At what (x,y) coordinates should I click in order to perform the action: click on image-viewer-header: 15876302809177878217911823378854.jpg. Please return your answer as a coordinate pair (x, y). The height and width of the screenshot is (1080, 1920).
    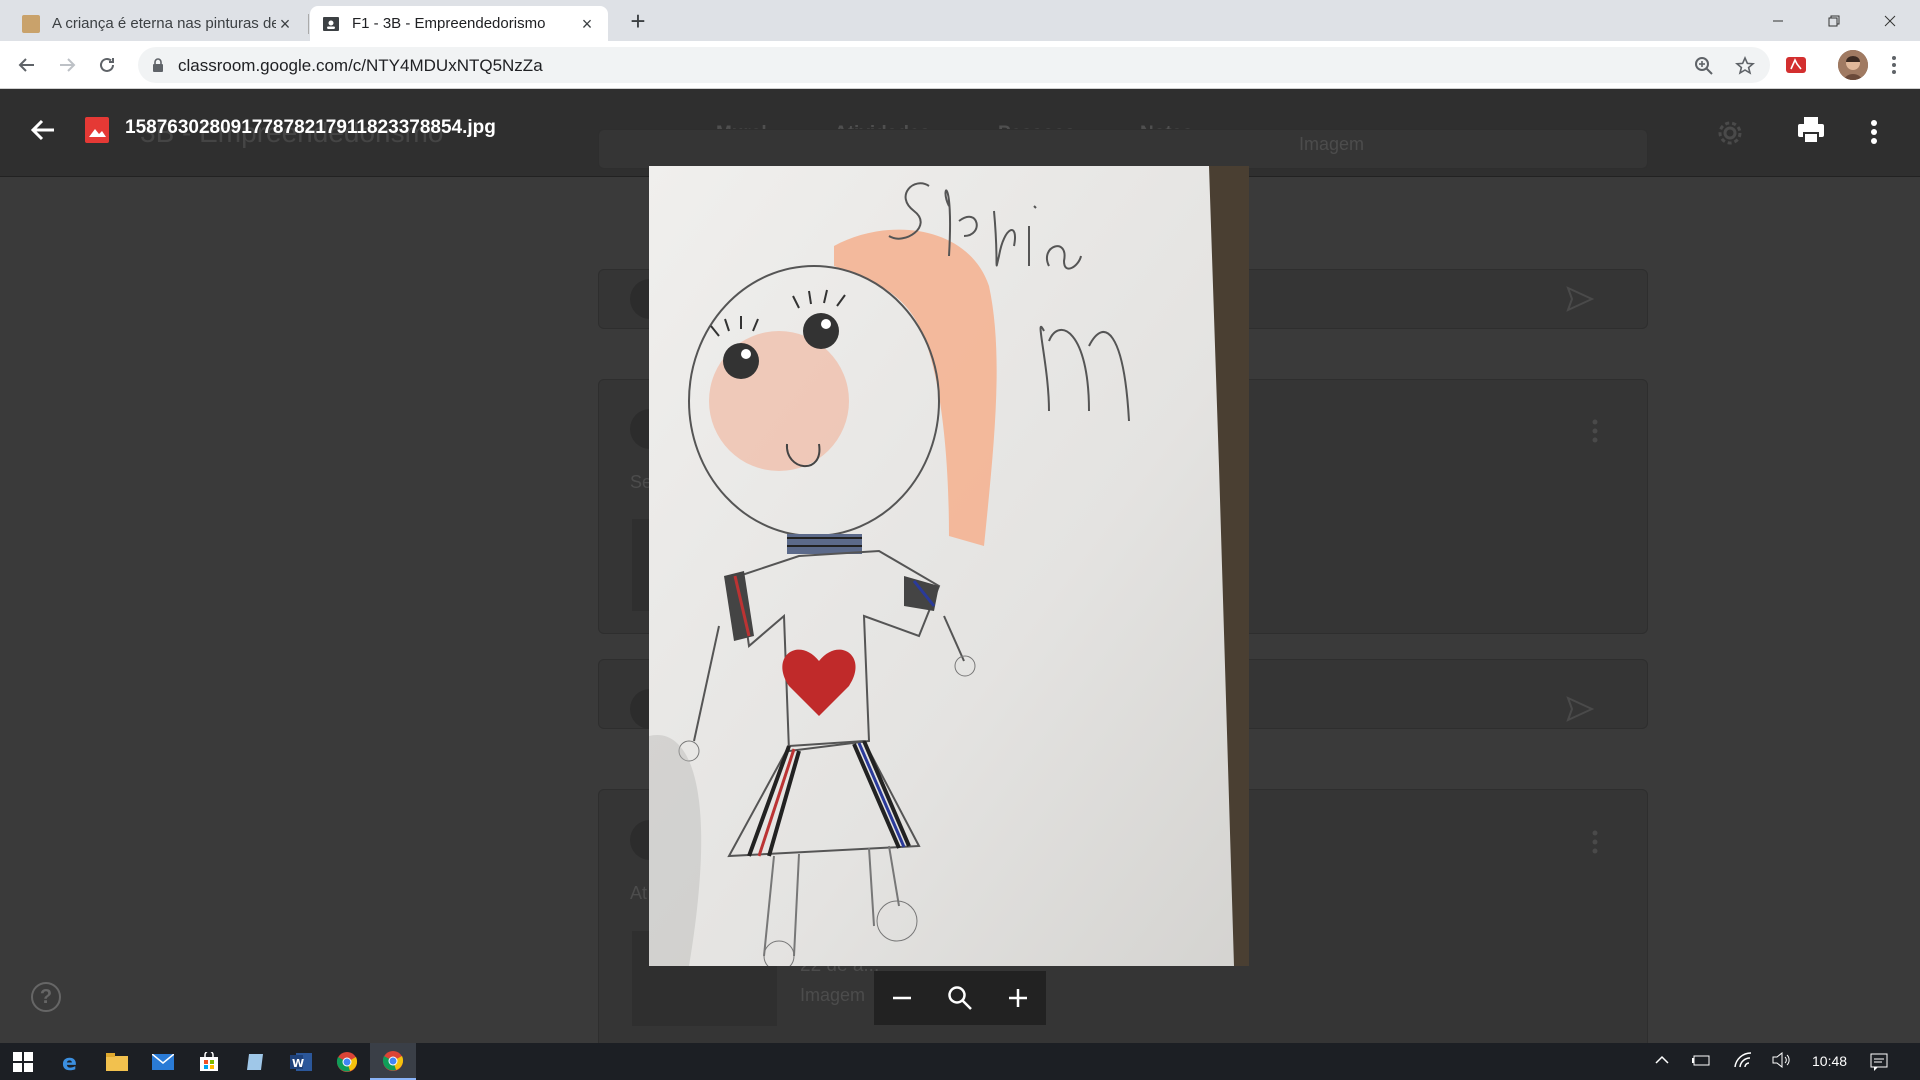
    Looking at the image, I should click on (960, 133).